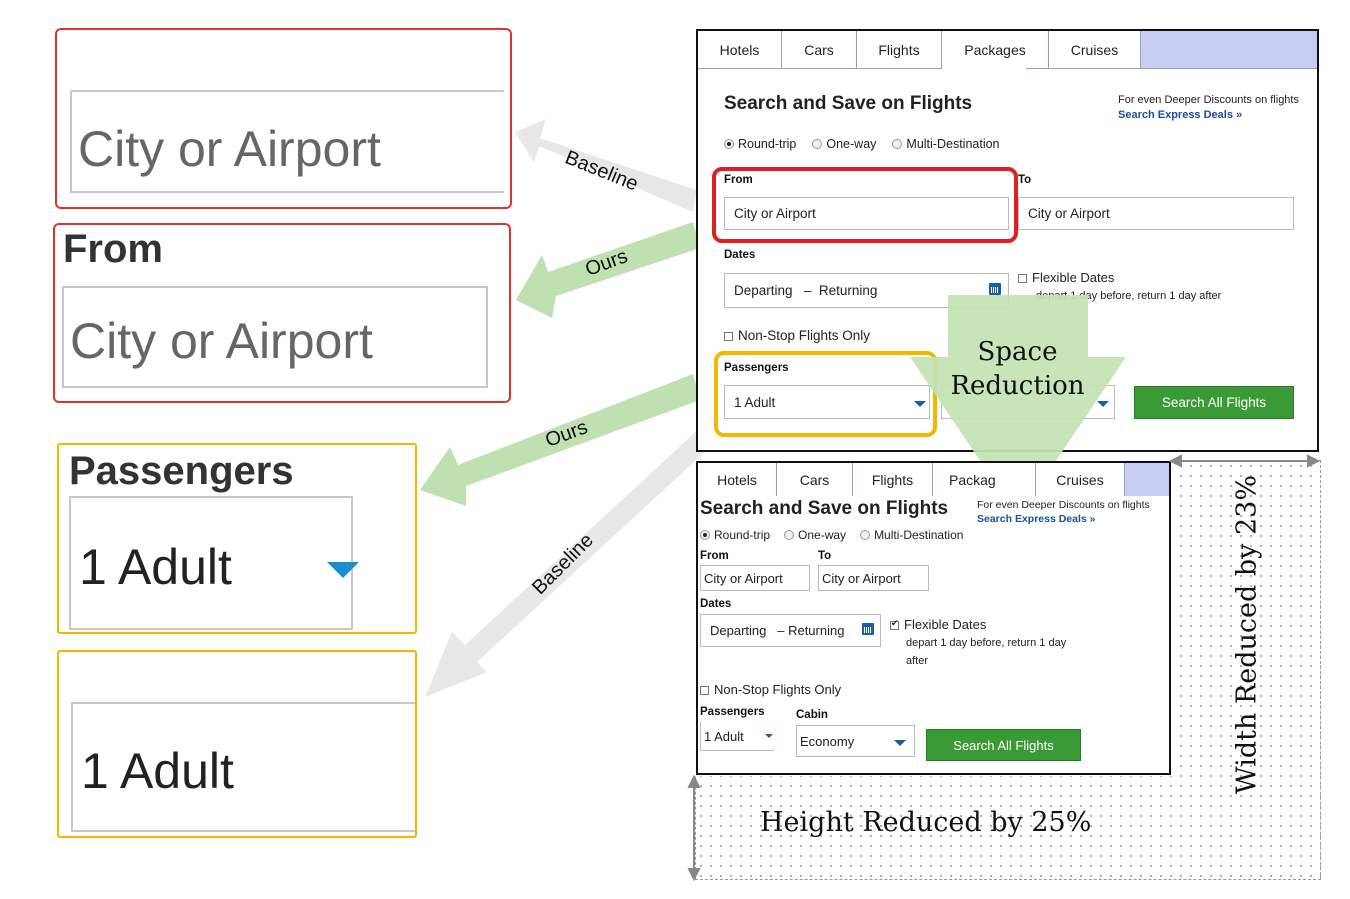  I want to click on height-reduced-label: Height Reduced by 25%, so click(926, 822).